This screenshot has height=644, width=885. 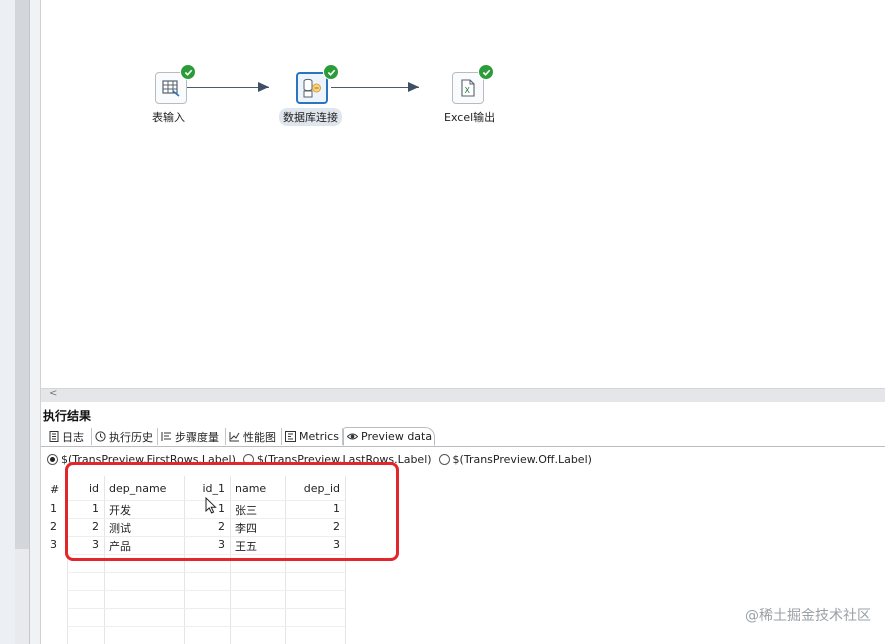 I want to click on vertical-scrollbar, so click(x=22, y=274).